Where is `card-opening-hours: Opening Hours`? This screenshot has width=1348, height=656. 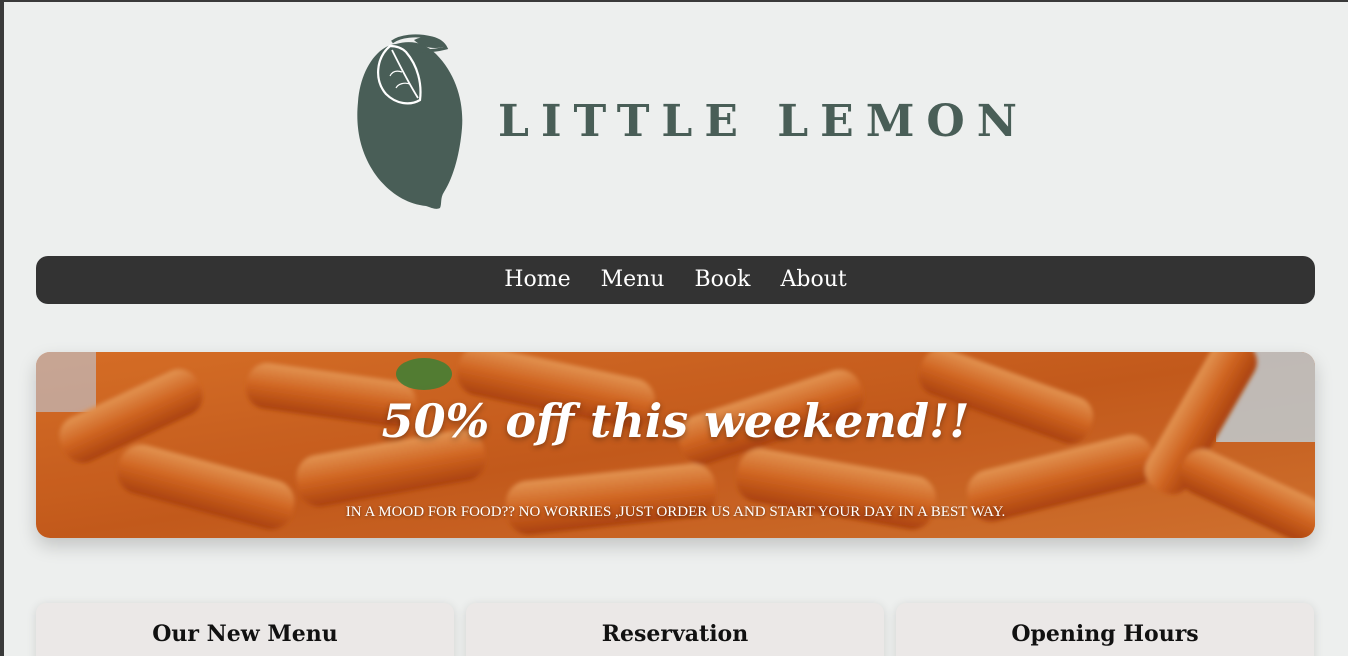
card-opening-hours: Opening Hours is located at coordinates (1105, 629).